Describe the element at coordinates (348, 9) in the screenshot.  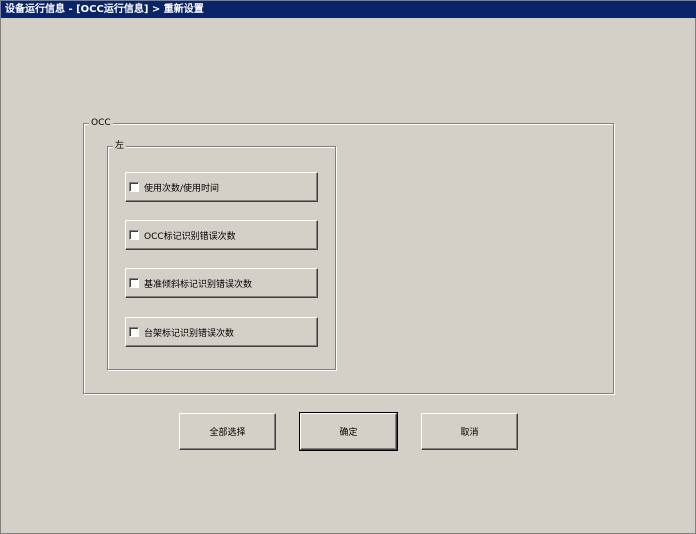
I see `title-bar: 设备运行信息 - [OCC运行信息] > 重新设置` at that location.